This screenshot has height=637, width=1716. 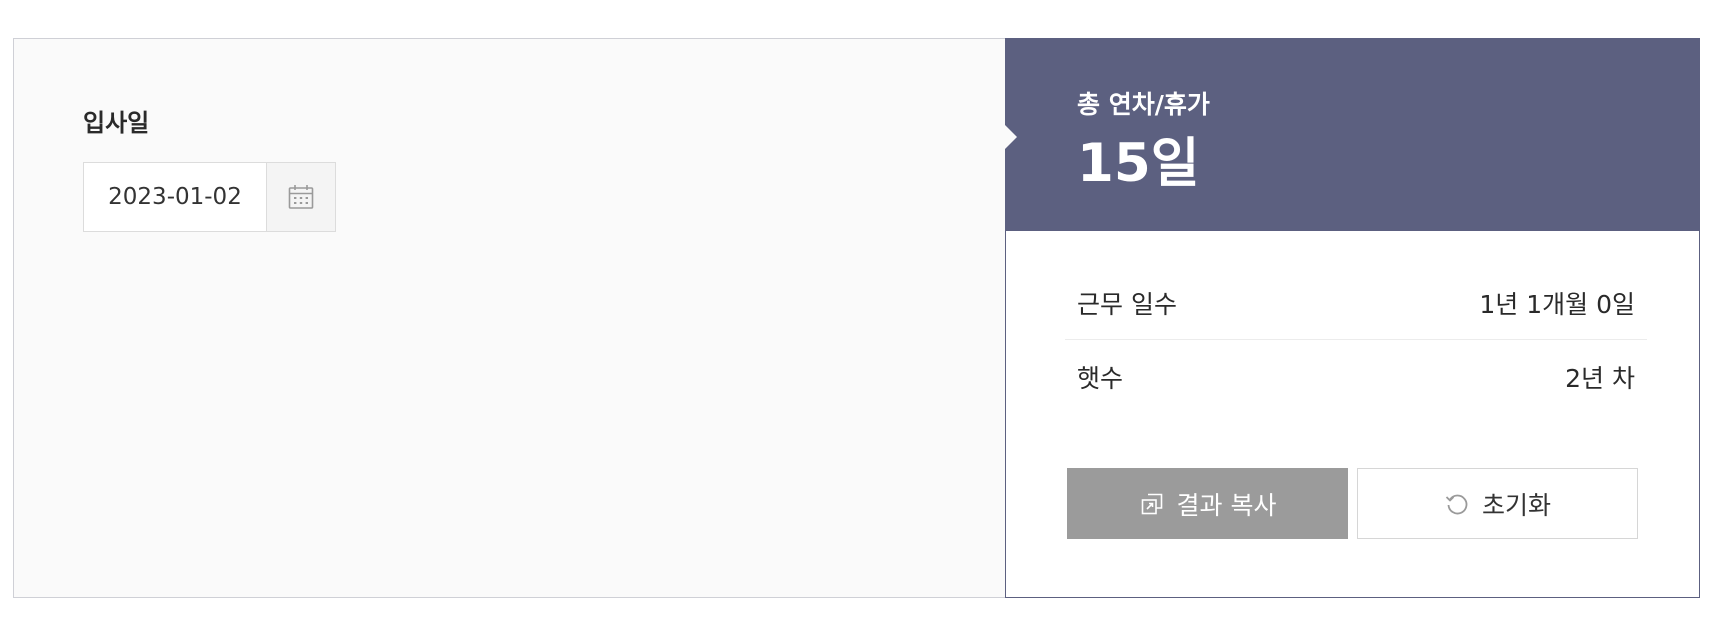 I want to click on result-details: 근무 일수 1년 1개월 0일 햇수 2년 차, so click(x=1356, y=340).